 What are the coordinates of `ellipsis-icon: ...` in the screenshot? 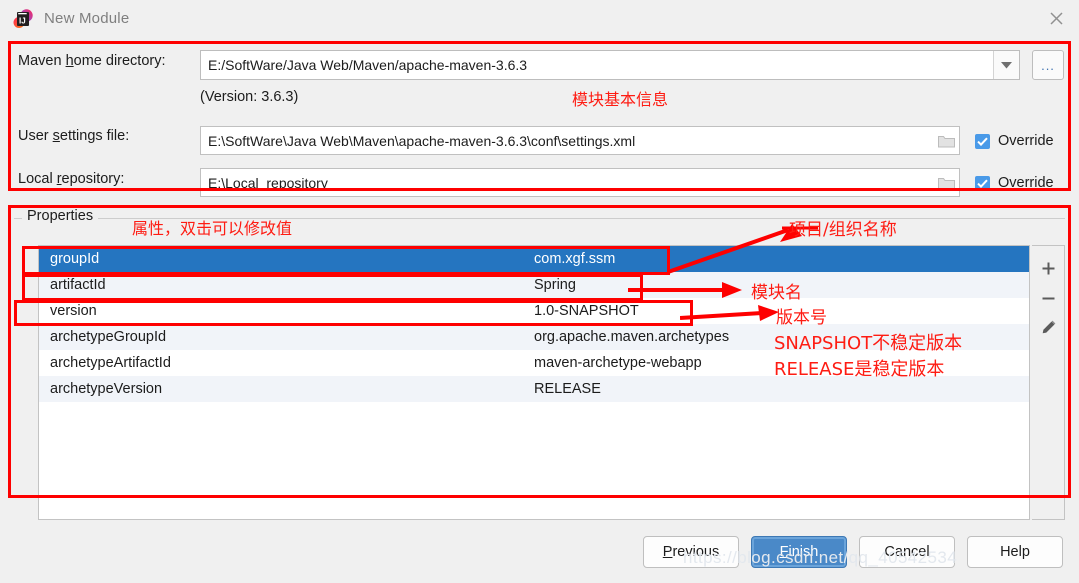 It's located at (1048, 65).